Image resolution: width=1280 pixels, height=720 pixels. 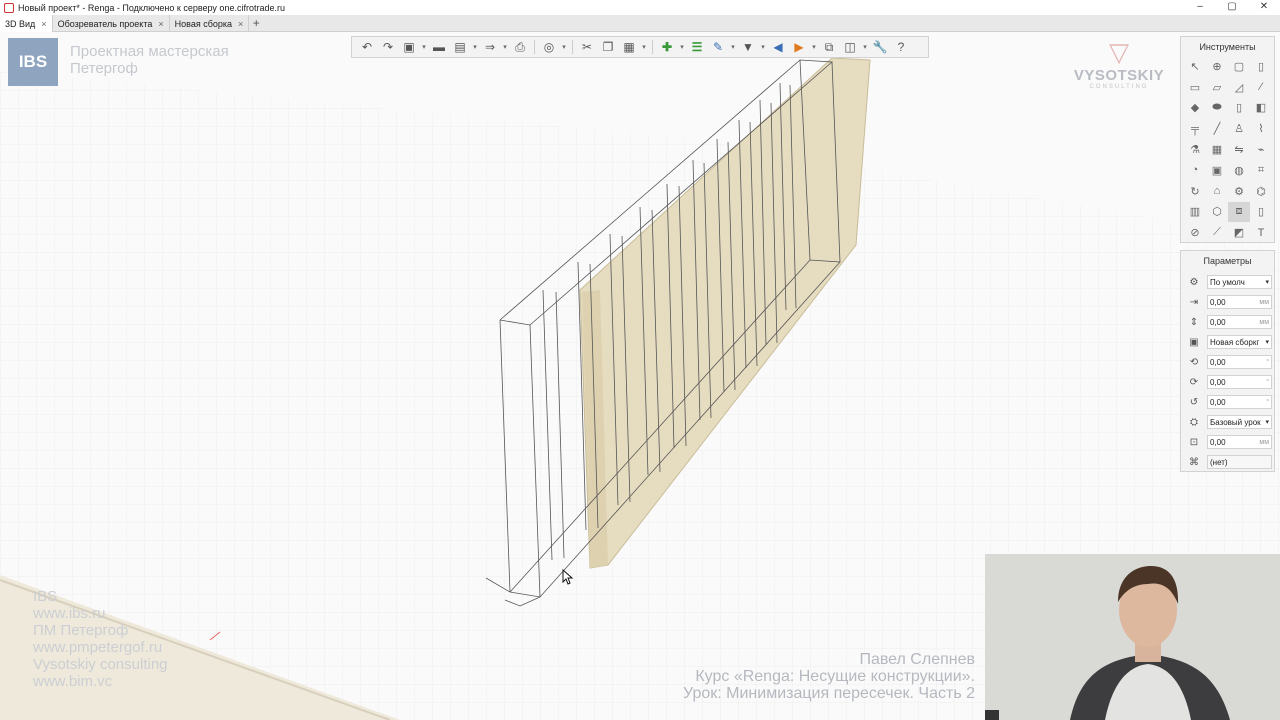 I want to click on minimize-button: –, so click(x=1200, y=7).